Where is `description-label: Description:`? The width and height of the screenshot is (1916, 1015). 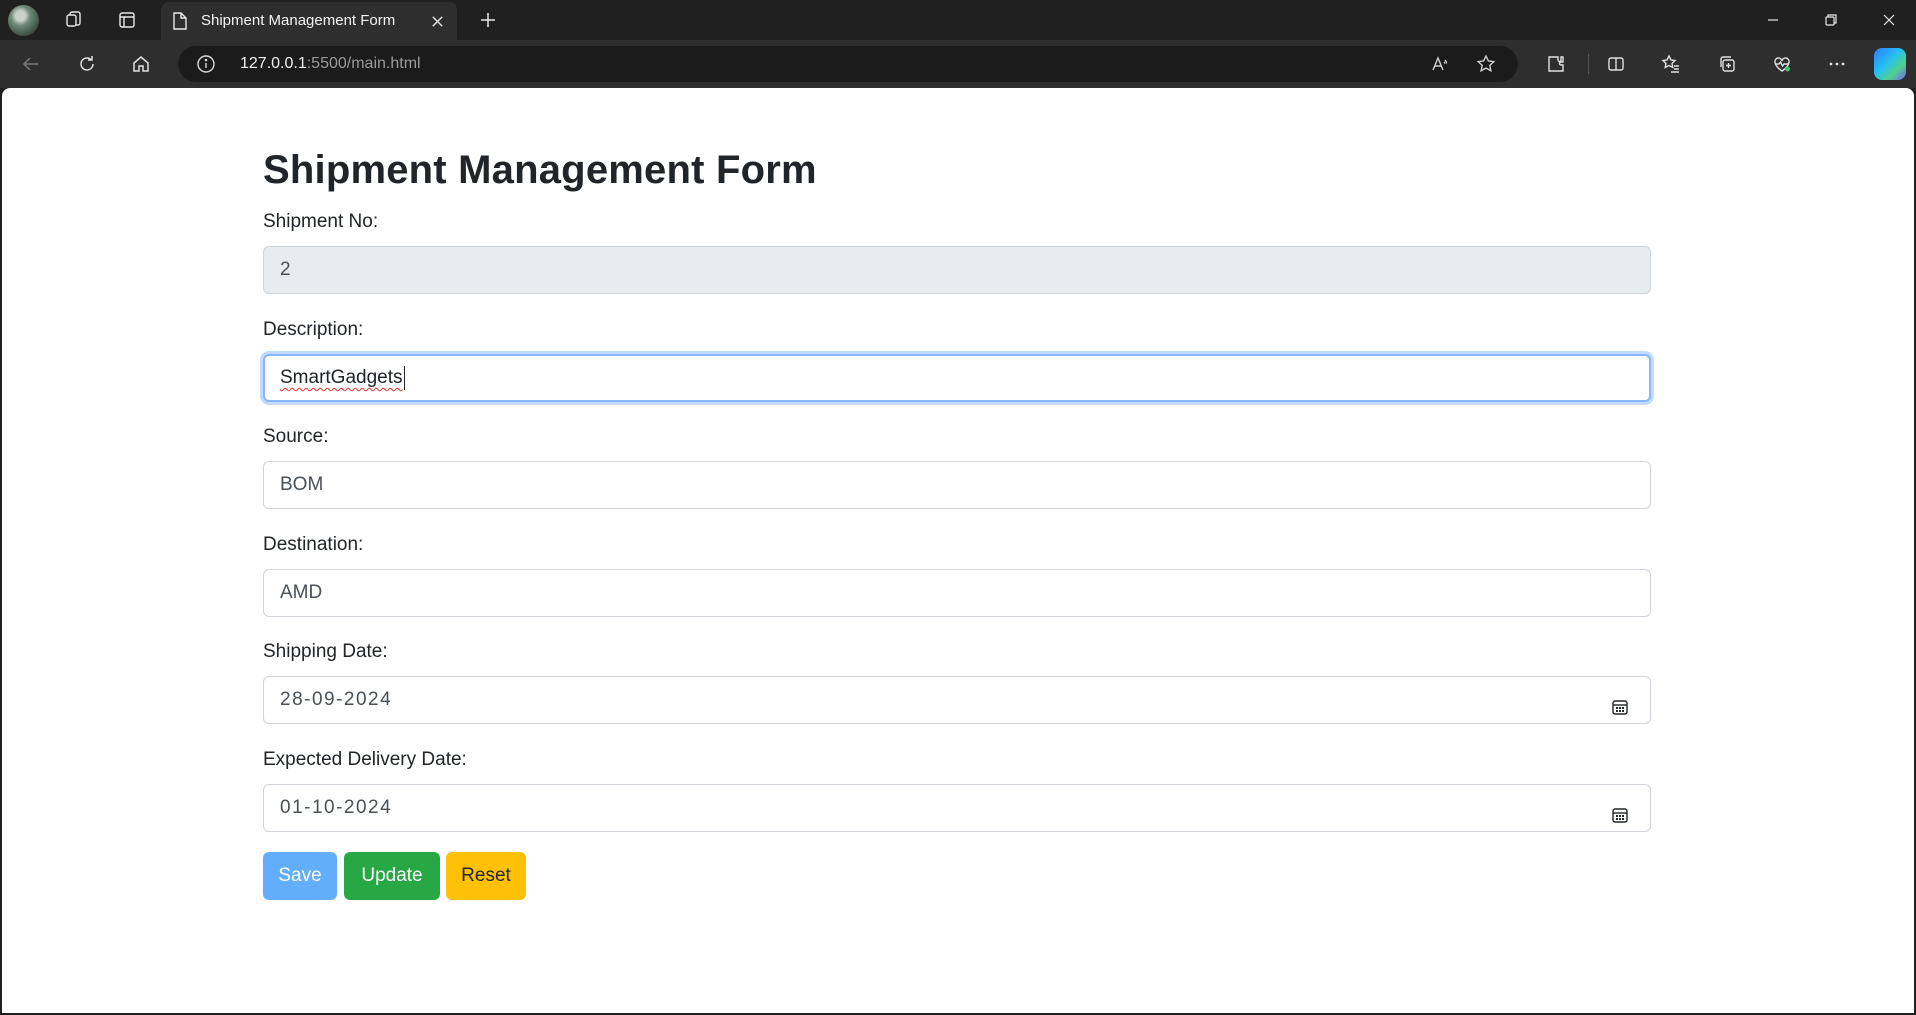 description-label: Description: is located at coordinates (313, 329).